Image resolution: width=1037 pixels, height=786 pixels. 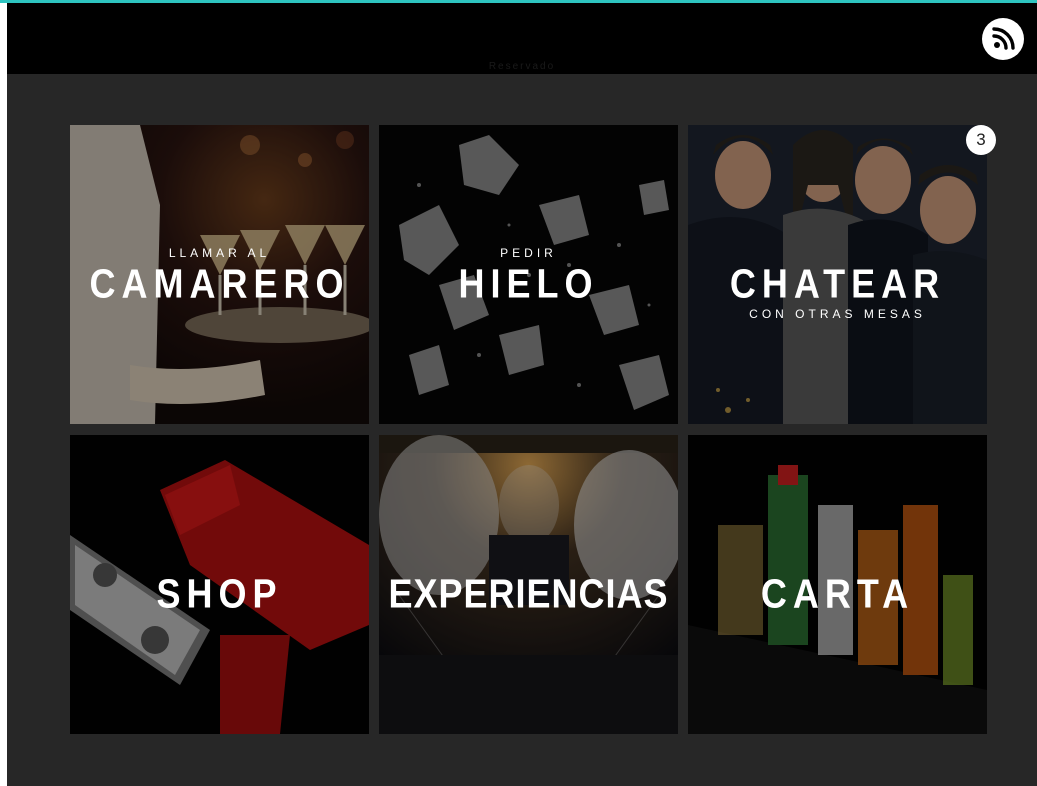 What do you see at coordinates (522, 38) in the screenshot?
I see `header-bar: Reservado` at bounding box center [522, 38].